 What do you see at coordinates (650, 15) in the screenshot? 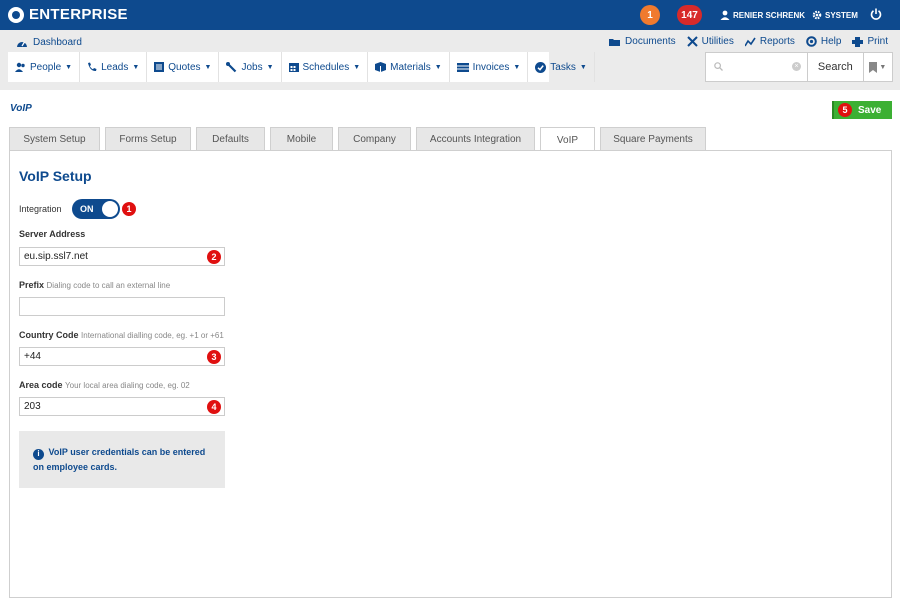
I see `notification-badge: 1` at bounding box center [650, 15].